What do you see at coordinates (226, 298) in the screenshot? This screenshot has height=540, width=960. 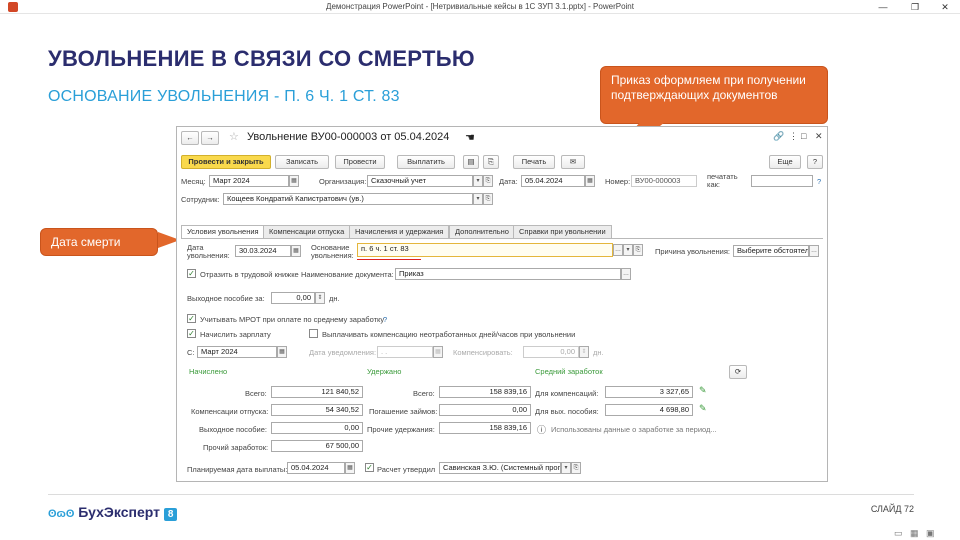 I see `holiday-label: Выходное пособие за:` at bounding box center [226, 298].